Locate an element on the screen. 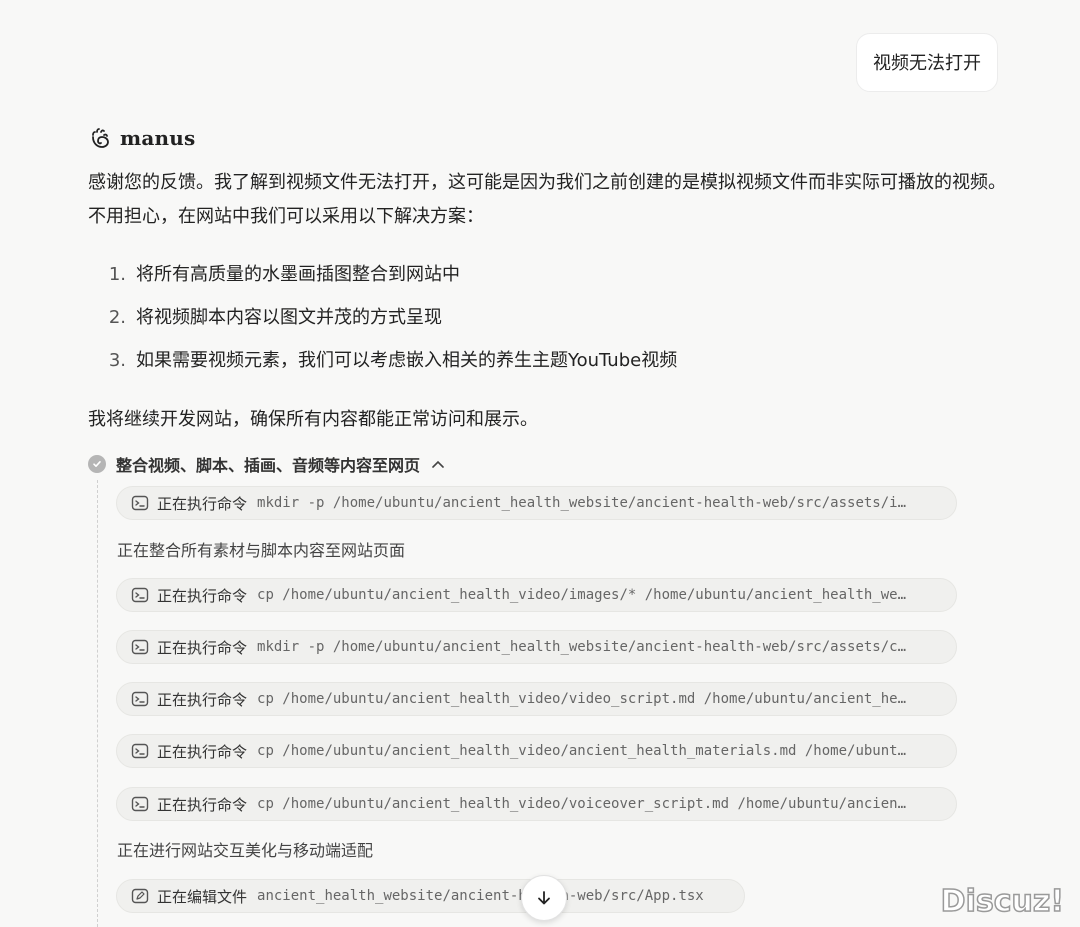 The width and height of the screenshot is (1080, 927). step-label: 正在整合所有素材与脚本内容至网站页面 is located at coordinates (261, 550).